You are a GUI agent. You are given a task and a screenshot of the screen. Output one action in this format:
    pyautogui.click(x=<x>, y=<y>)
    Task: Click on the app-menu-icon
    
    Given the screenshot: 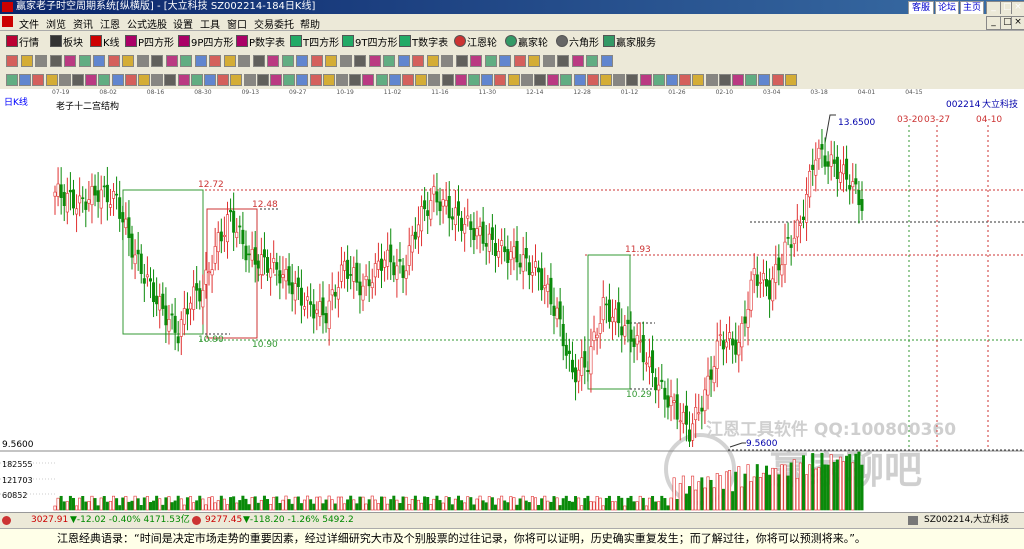 What is the action you would take?
    pyautogui.click(x=7, y=21)
    